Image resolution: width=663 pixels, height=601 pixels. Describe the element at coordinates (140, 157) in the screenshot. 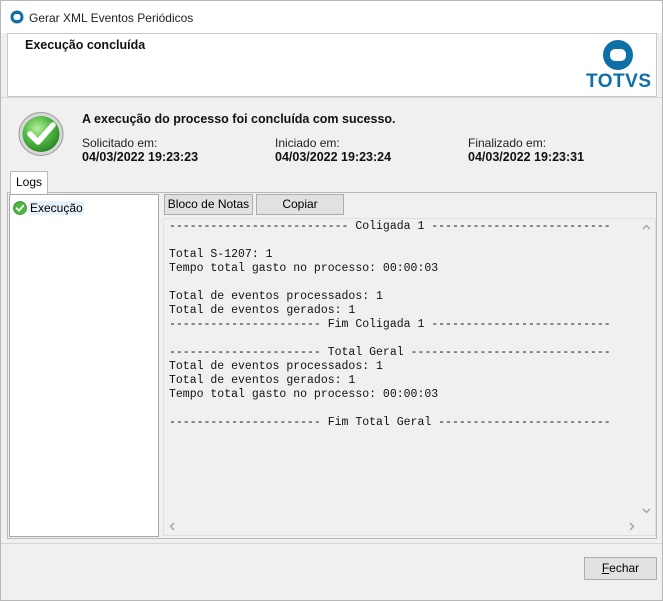

I see `requested-value: 04/03/2022 19:23:23` at that location.